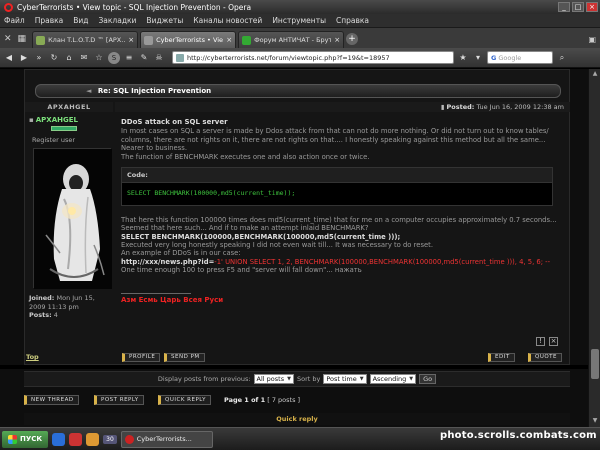  Describe the element at coordinates (595, 74) in the screenshot. I see `scroll-up-icon: ▲` at that location.